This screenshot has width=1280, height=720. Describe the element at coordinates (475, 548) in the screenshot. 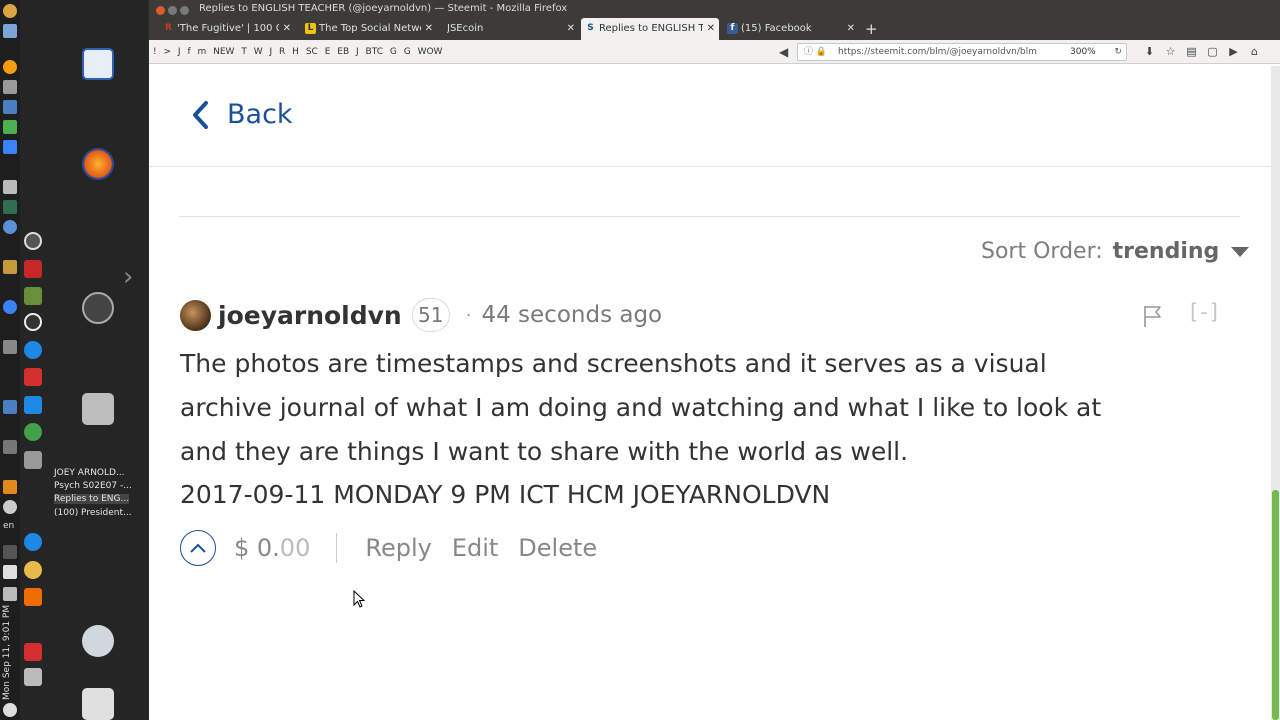

I see `edit-button: Edit` at that location.